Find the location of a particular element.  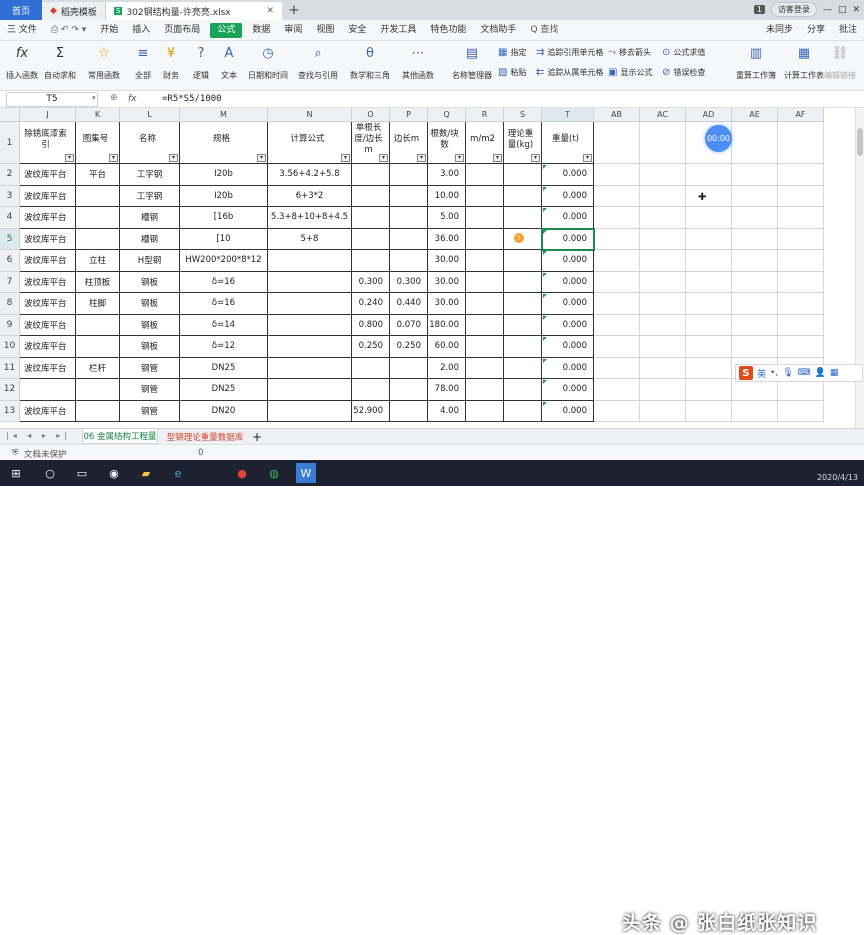

menu-formula: 公式 is located at coordinates (226, 30).